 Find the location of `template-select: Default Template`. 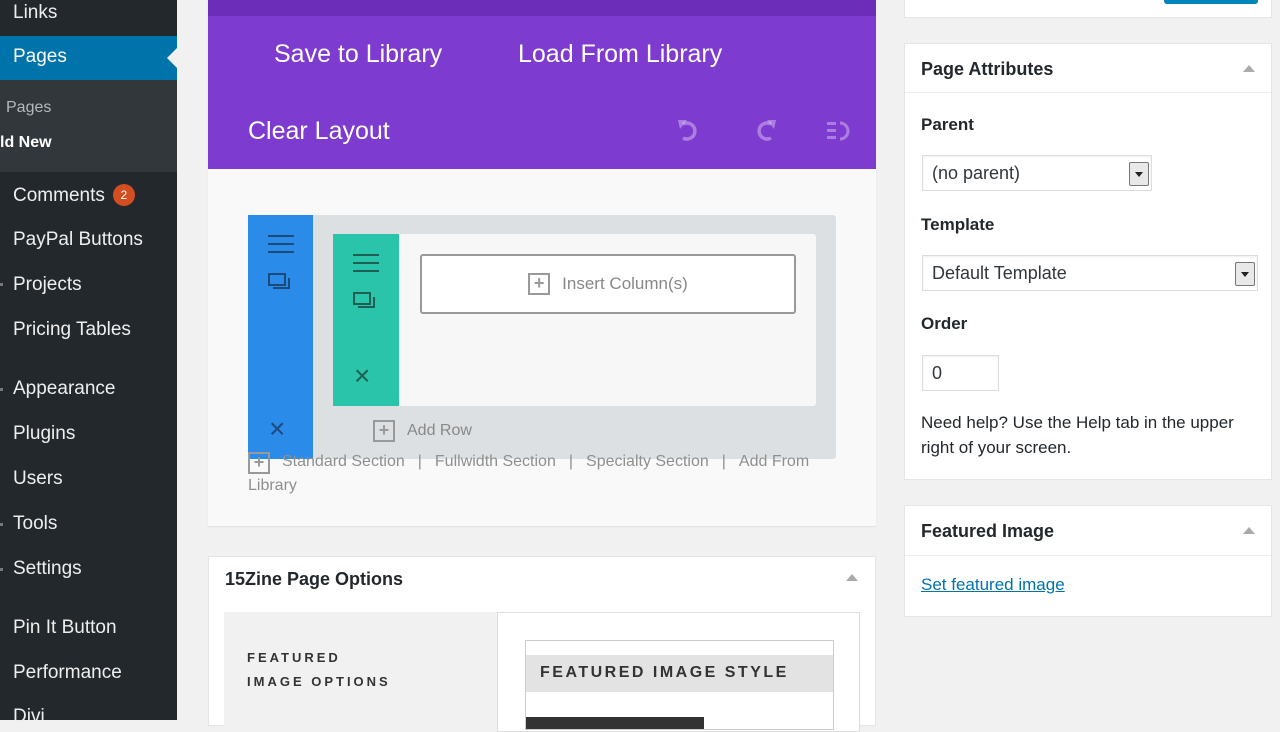

template-select: Default Template is located at coordinates (1090, 273).